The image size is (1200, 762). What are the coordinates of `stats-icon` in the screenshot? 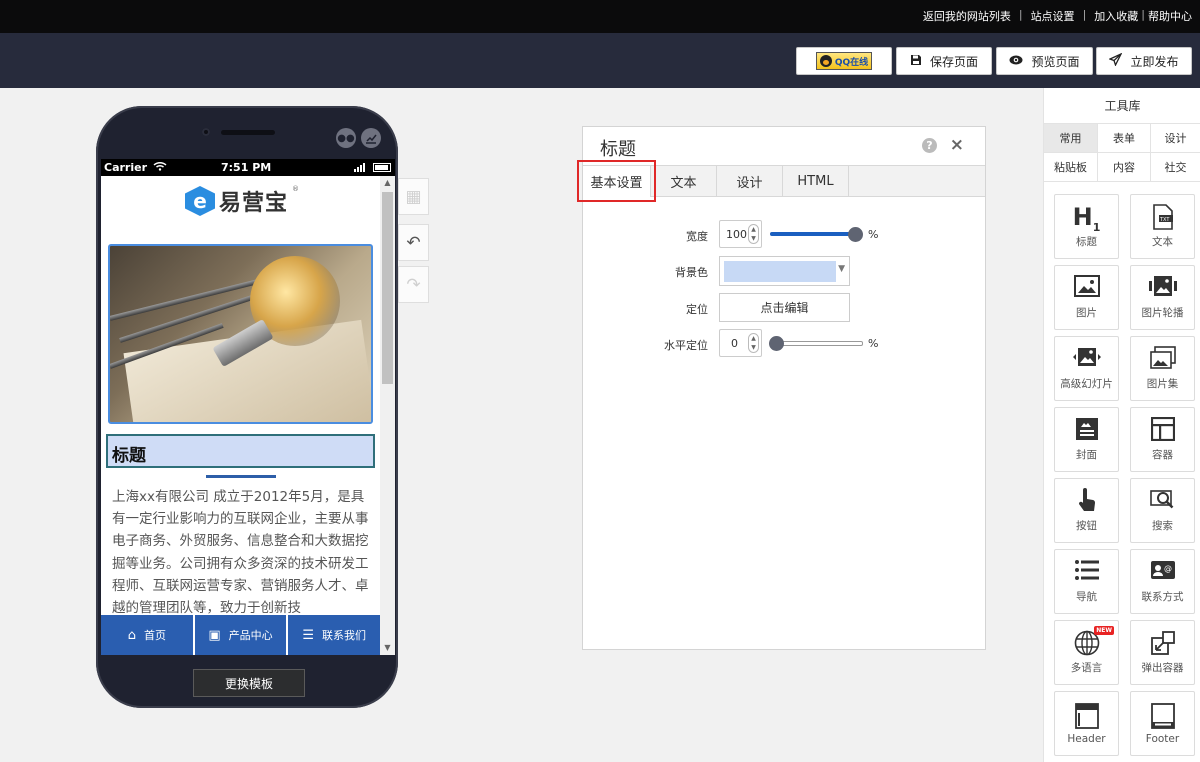 It's located at (371, 138).